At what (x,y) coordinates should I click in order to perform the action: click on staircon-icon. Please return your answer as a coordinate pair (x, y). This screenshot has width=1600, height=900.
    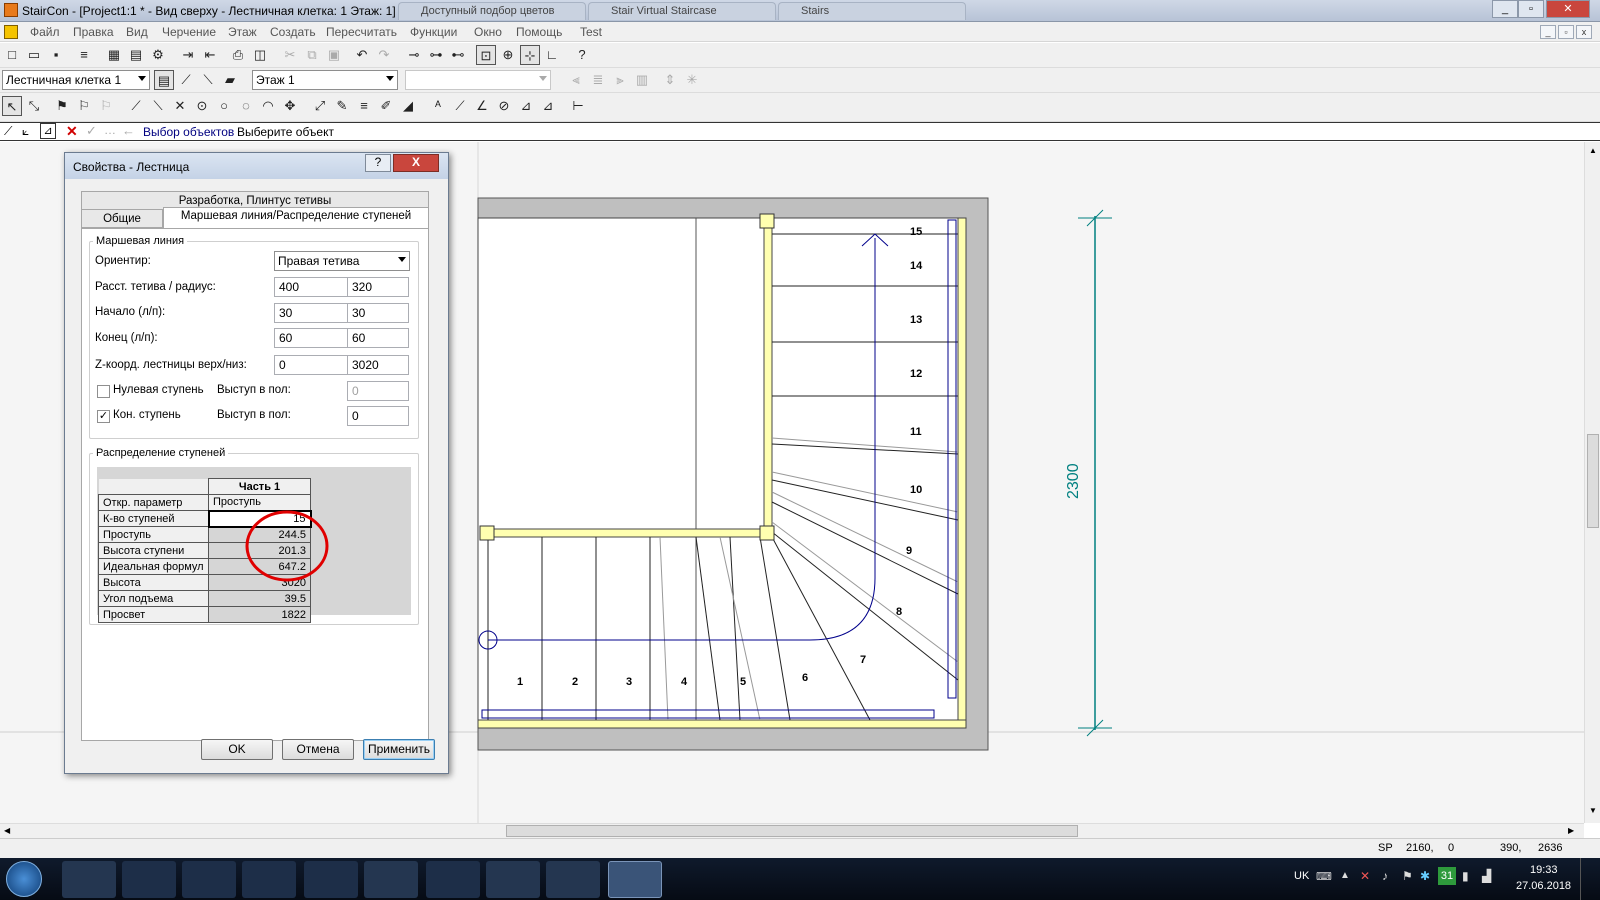
    Looking at the image, I should click on (635, 879).